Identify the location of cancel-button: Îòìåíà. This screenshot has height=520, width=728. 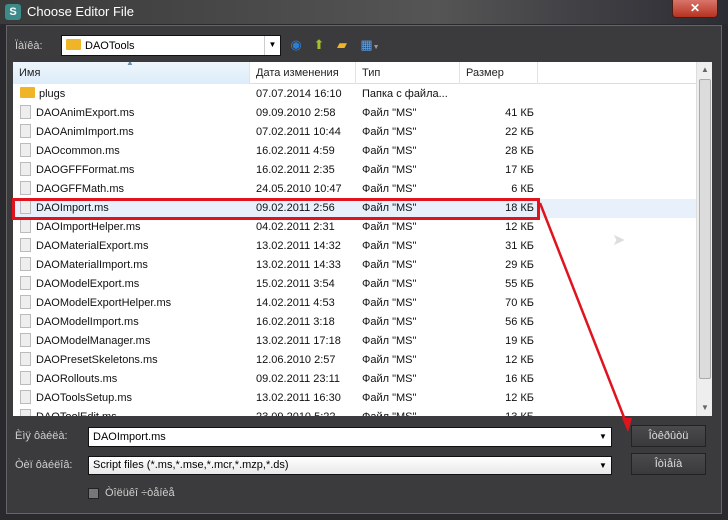
(668, 464).